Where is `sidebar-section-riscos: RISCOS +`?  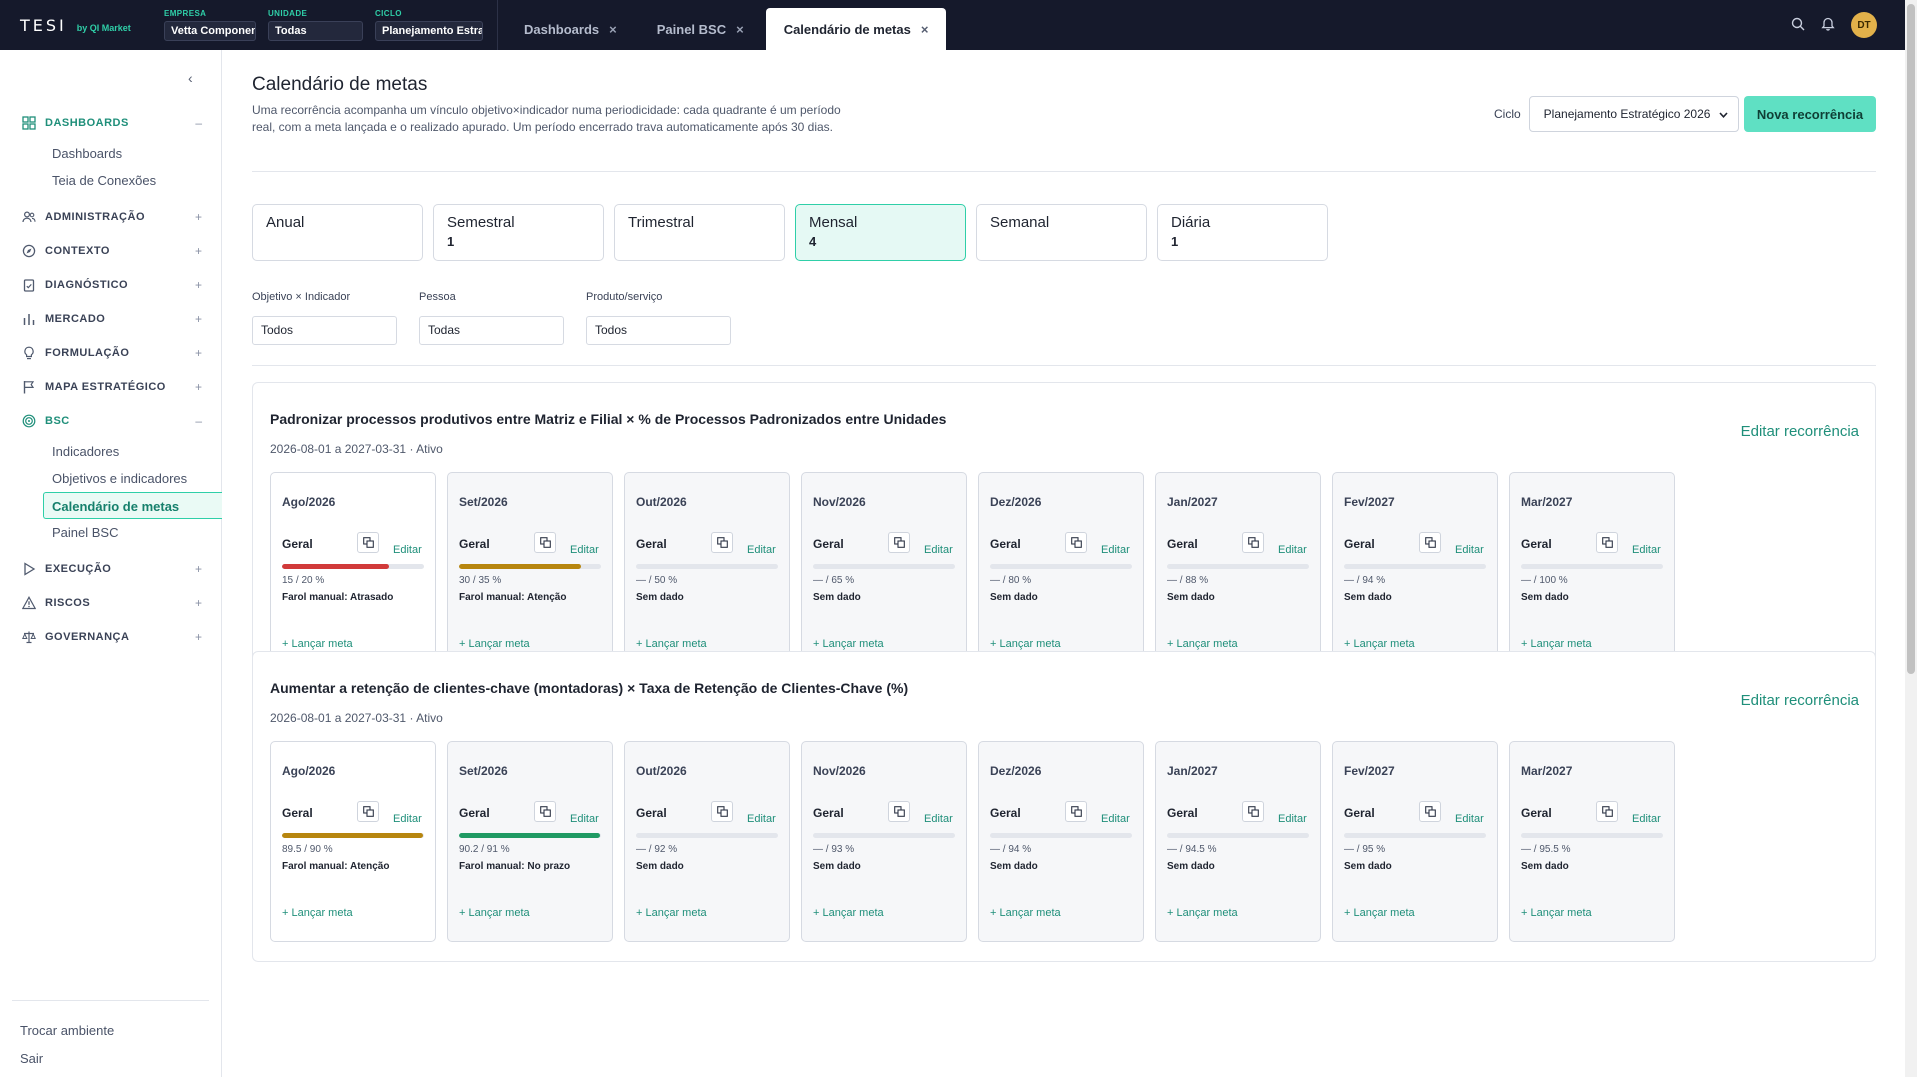 sidebar-section-riscos: RISCOS + is located at coordinates (111, 603).